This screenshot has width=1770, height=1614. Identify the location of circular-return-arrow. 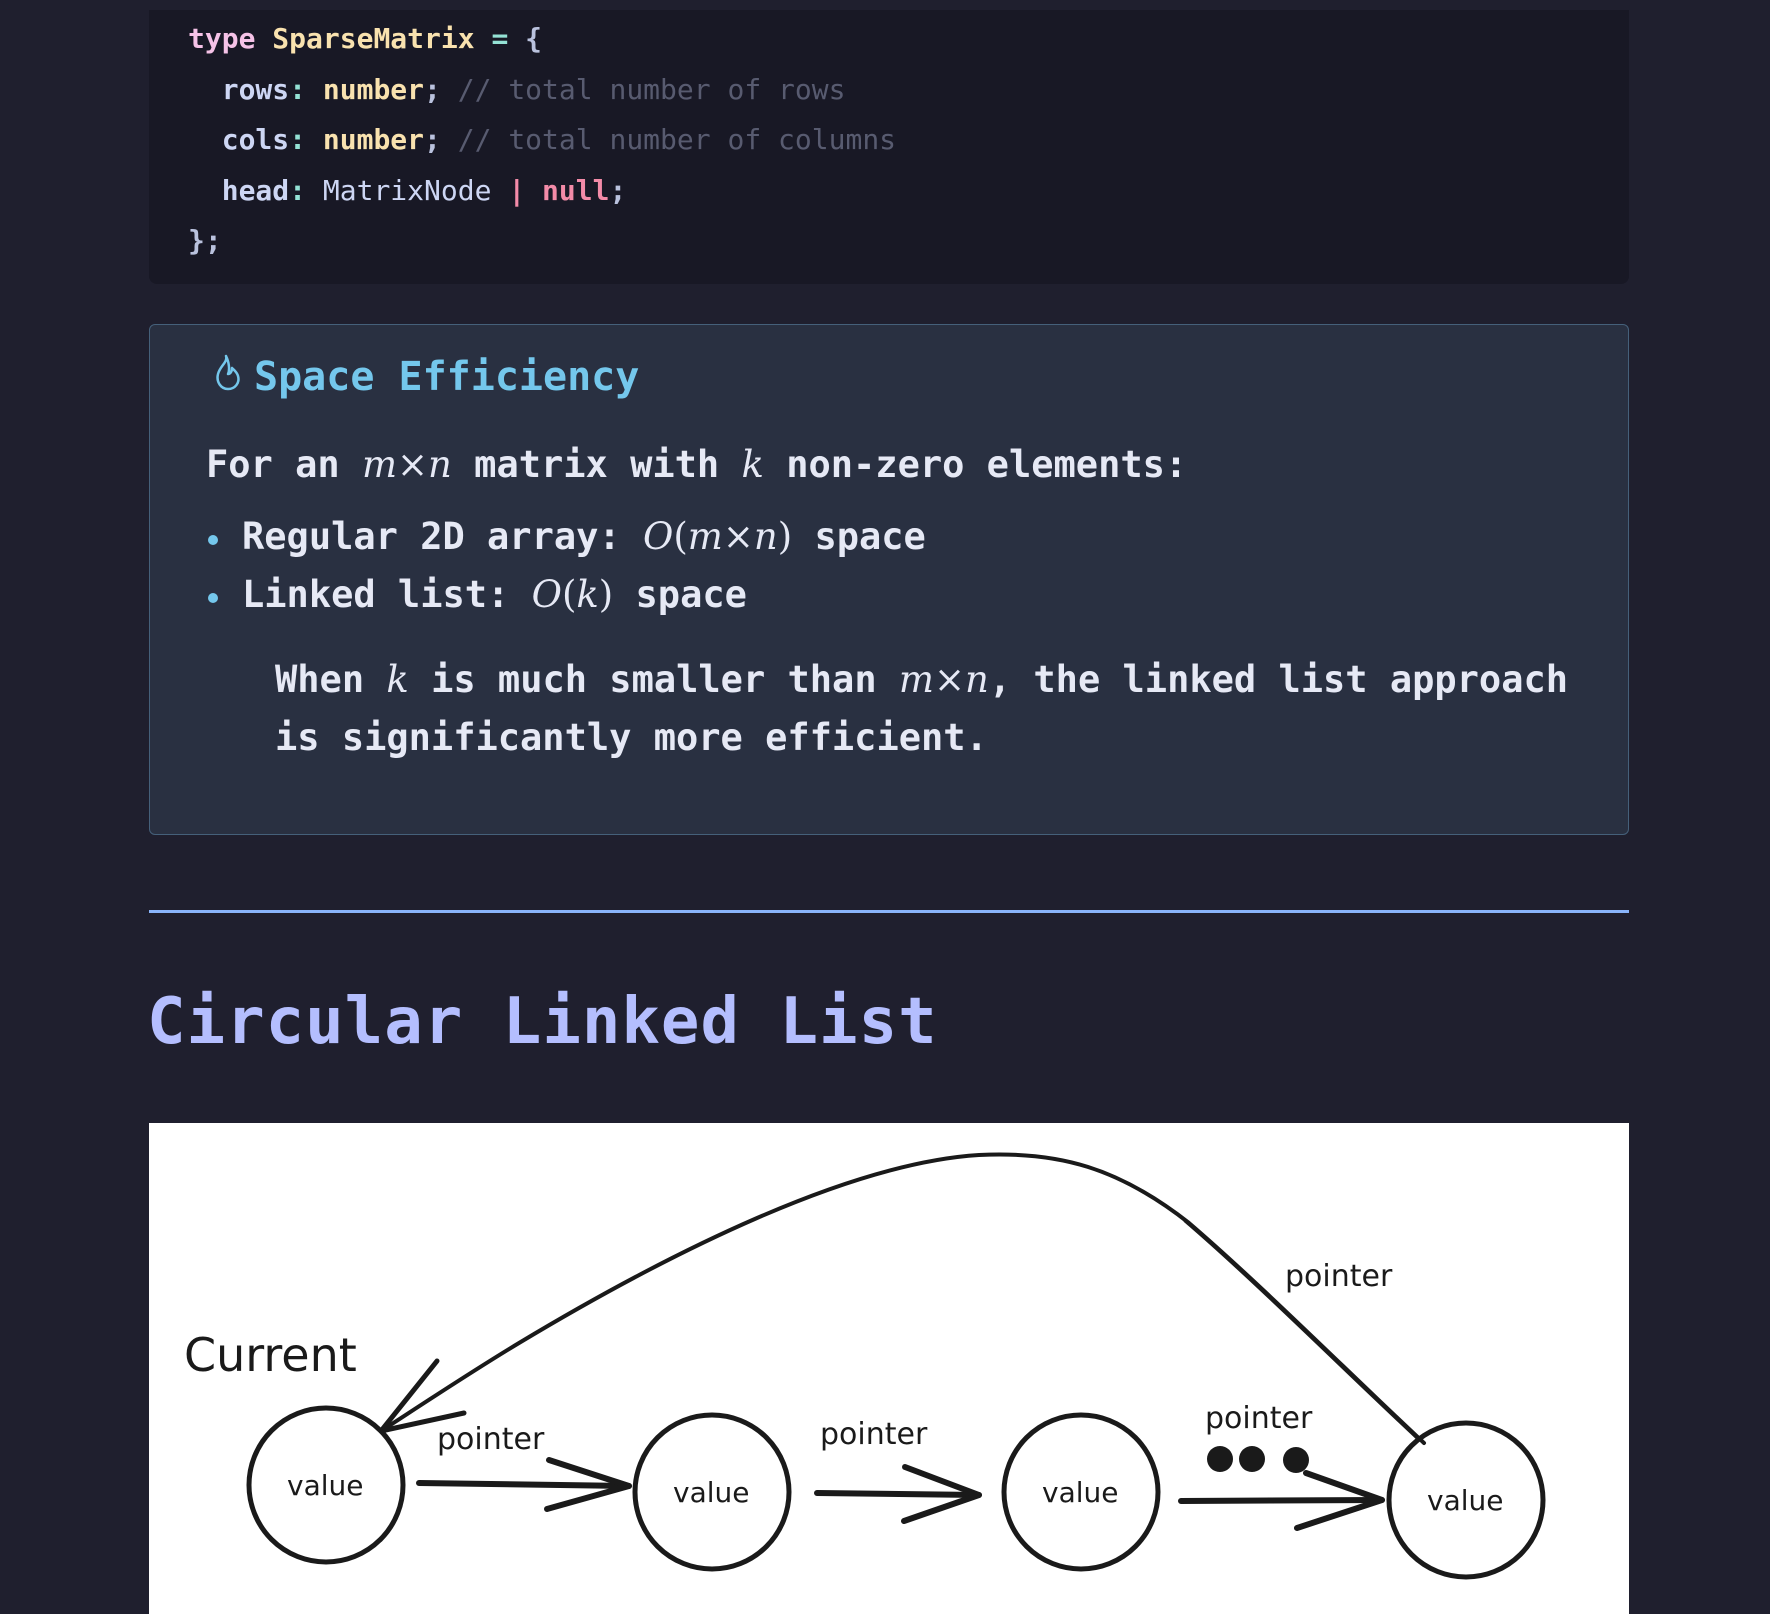
(902, 1298).